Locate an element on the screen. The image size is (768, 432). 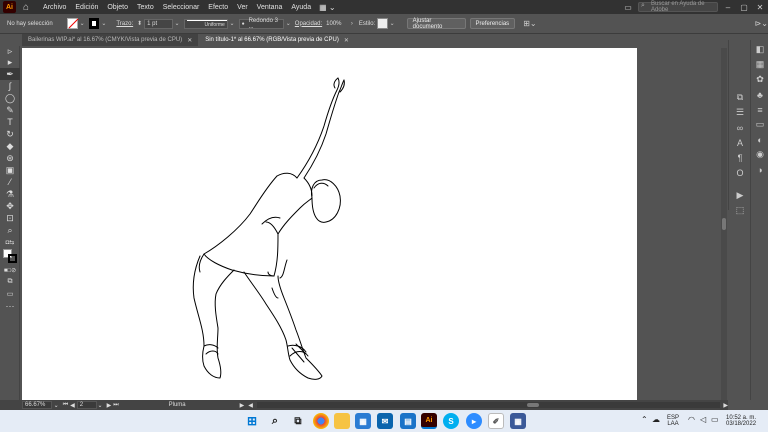
menu-objeto: Objeto is located at coordinates (117, 7).